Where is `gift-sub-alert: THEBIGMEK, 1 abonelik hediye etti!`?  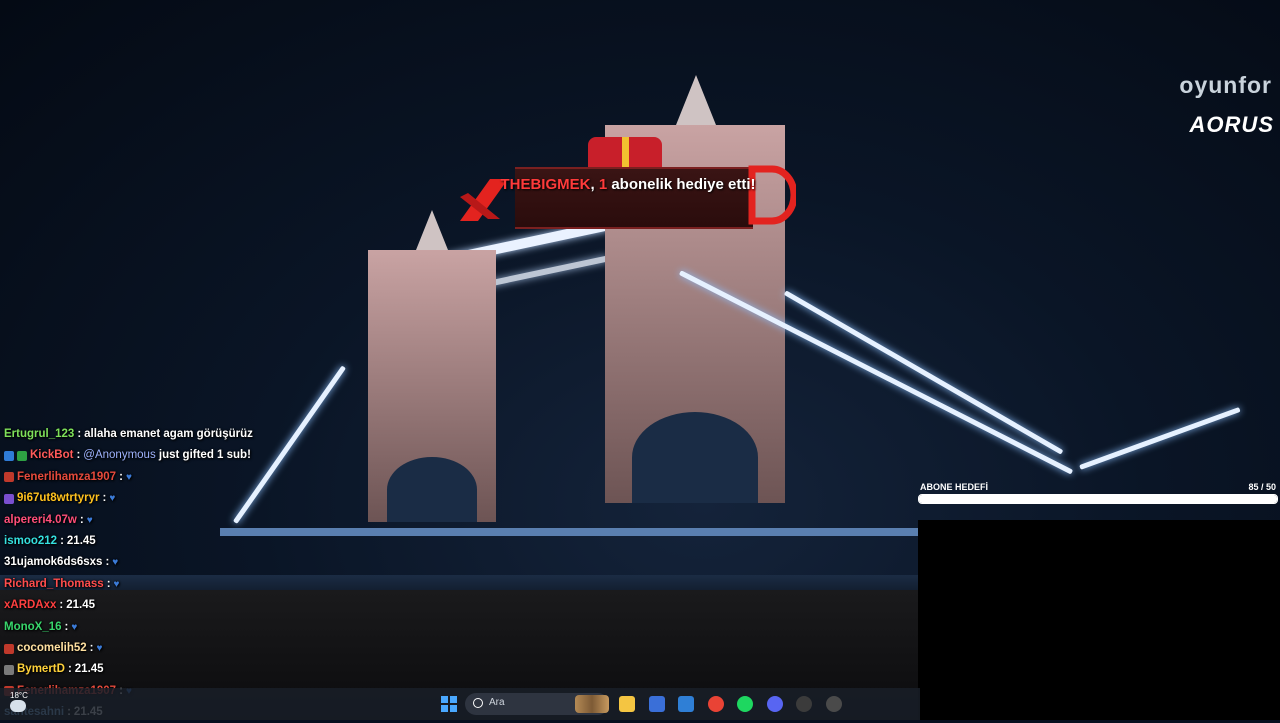 gift-sub-alert: THEBIGMEK, 1 abonelik hediye etti! is located at coordinates (628, 185).